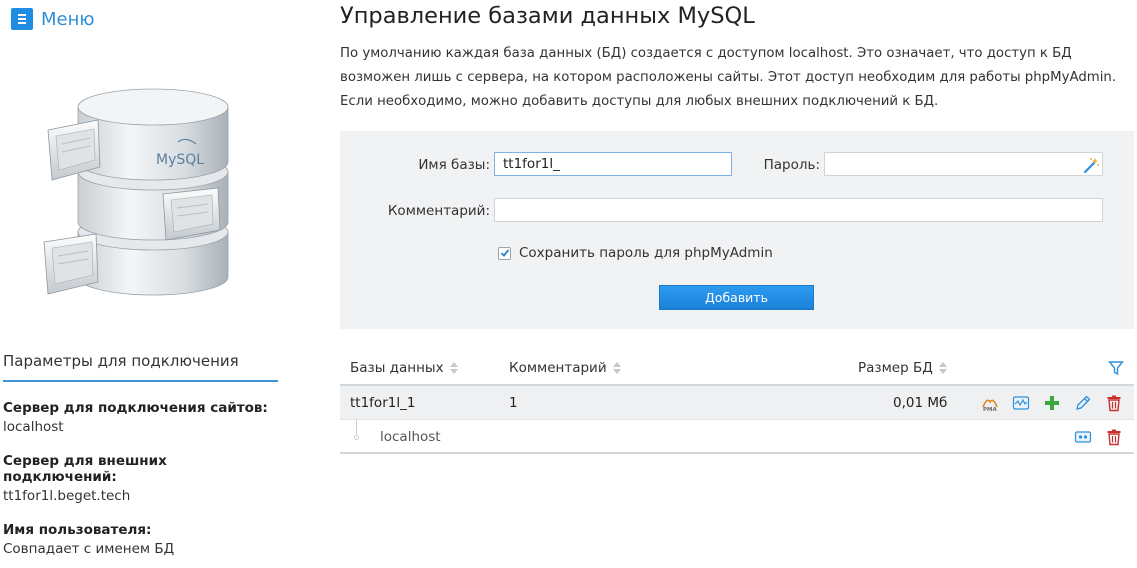  I want to click on checkmark-icon, so click(504, 253).